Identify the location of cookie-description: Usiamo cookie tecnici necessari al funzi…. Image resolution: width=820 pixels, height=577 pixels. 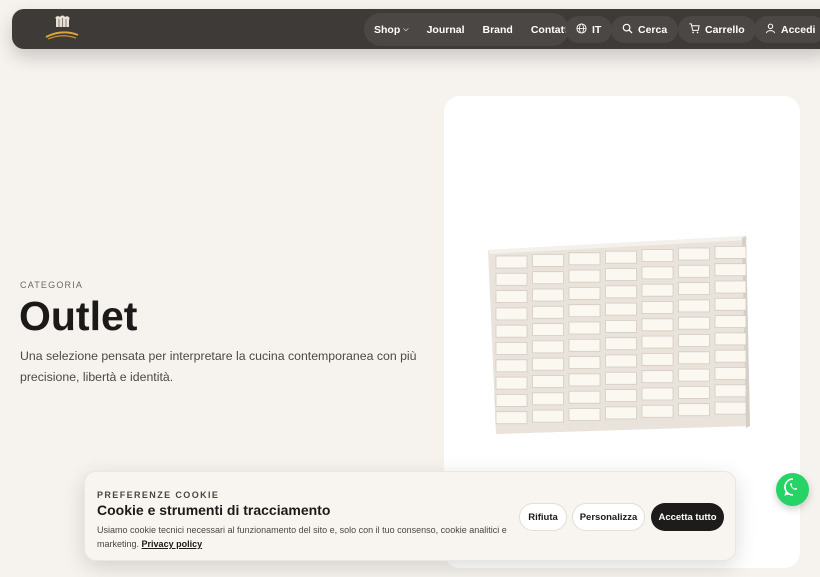
(307, 537).